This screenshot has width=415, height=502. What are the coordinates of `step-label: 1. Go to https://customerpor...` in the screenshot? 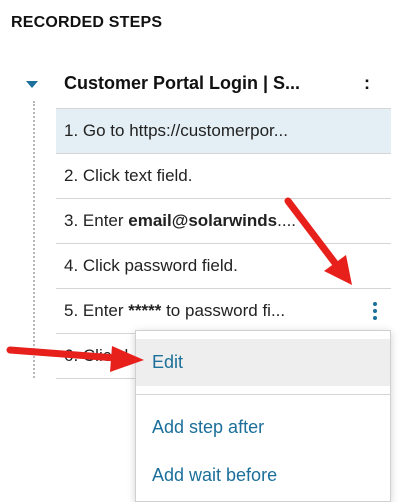 It's located at (176, 130).